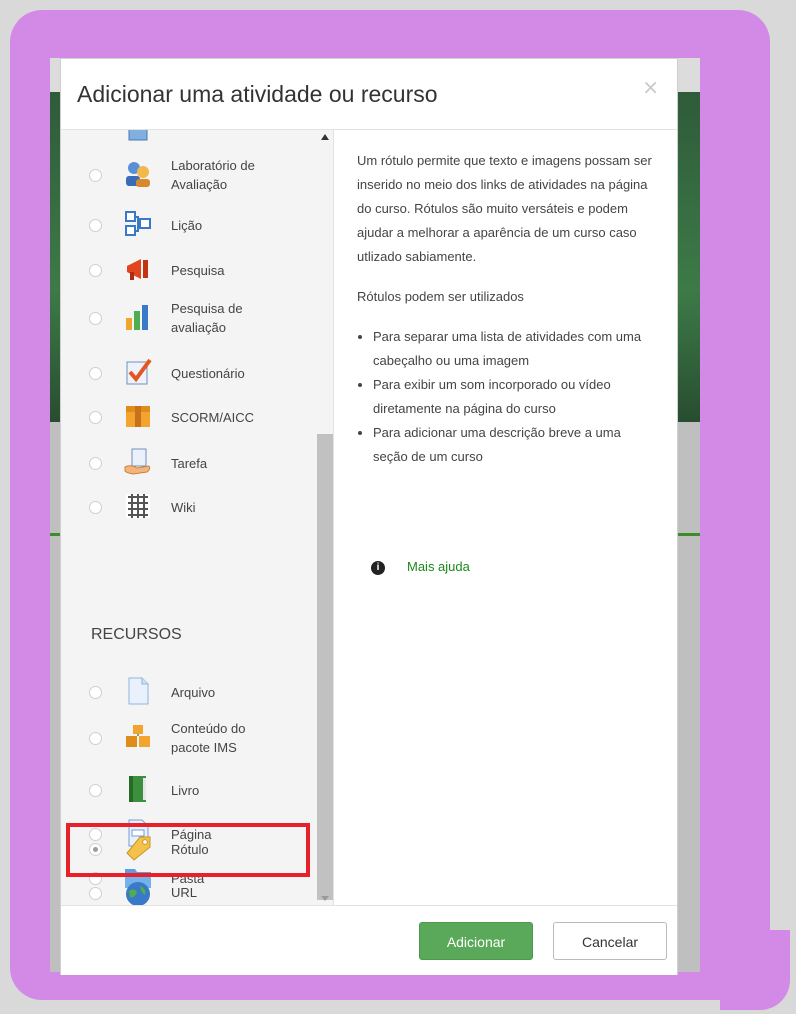  I want to click on option-label: Conteúdo do pacote IMS, so click(208, 738).